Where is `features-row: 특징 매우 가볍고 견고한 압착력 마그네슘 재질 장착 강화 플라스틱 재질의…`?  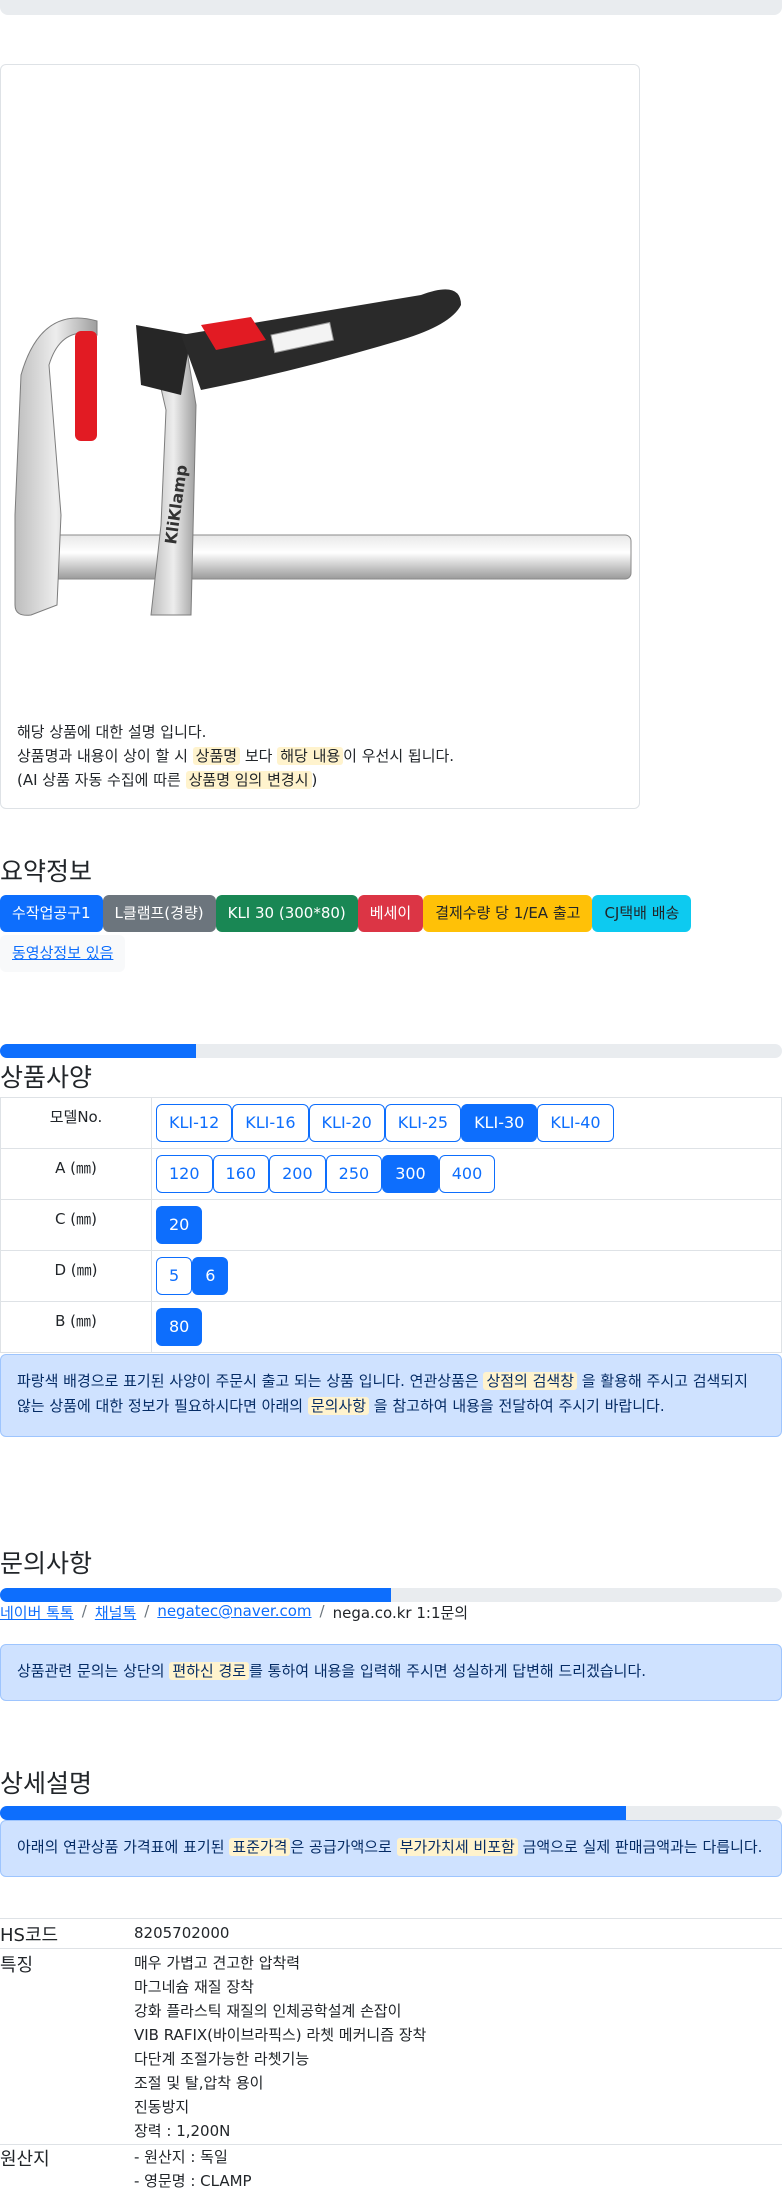 features-row: 특징 매우 가볍고 견고한 압착력 마그네슘 재질 장착 강화 플라스틱 재질의… is located at coordinates (391, 2046).